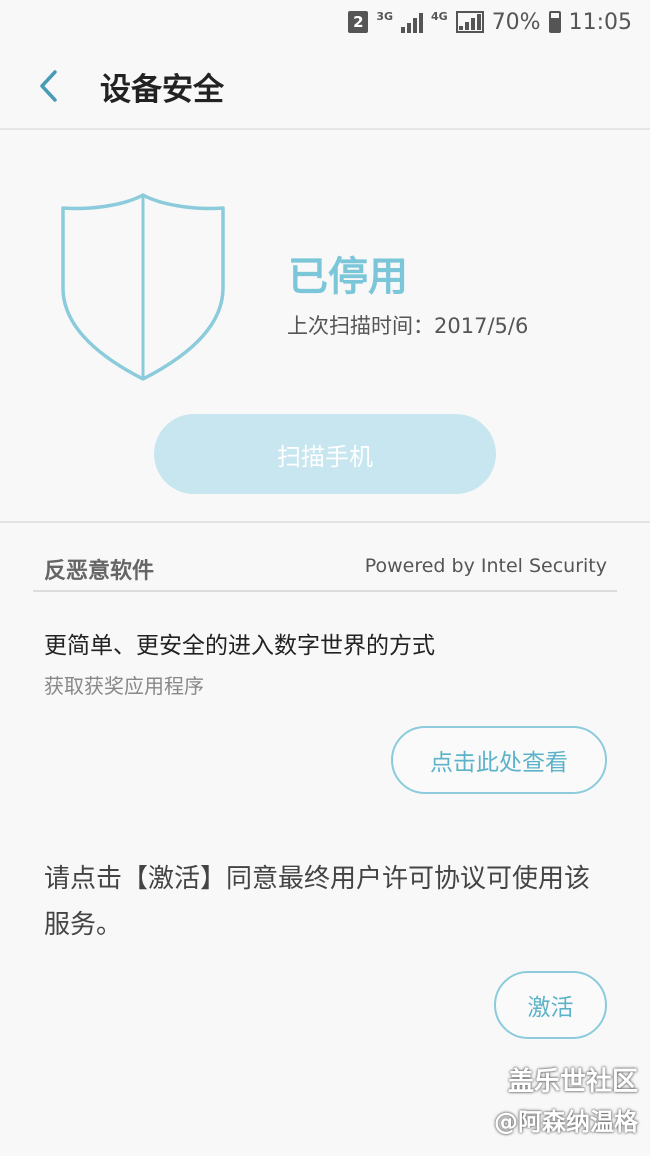 This screenshot has height=1156, width=650. Describe the element at coordinates (412, 22) in the screenshot. I see `signal-strength-icon` at that location.